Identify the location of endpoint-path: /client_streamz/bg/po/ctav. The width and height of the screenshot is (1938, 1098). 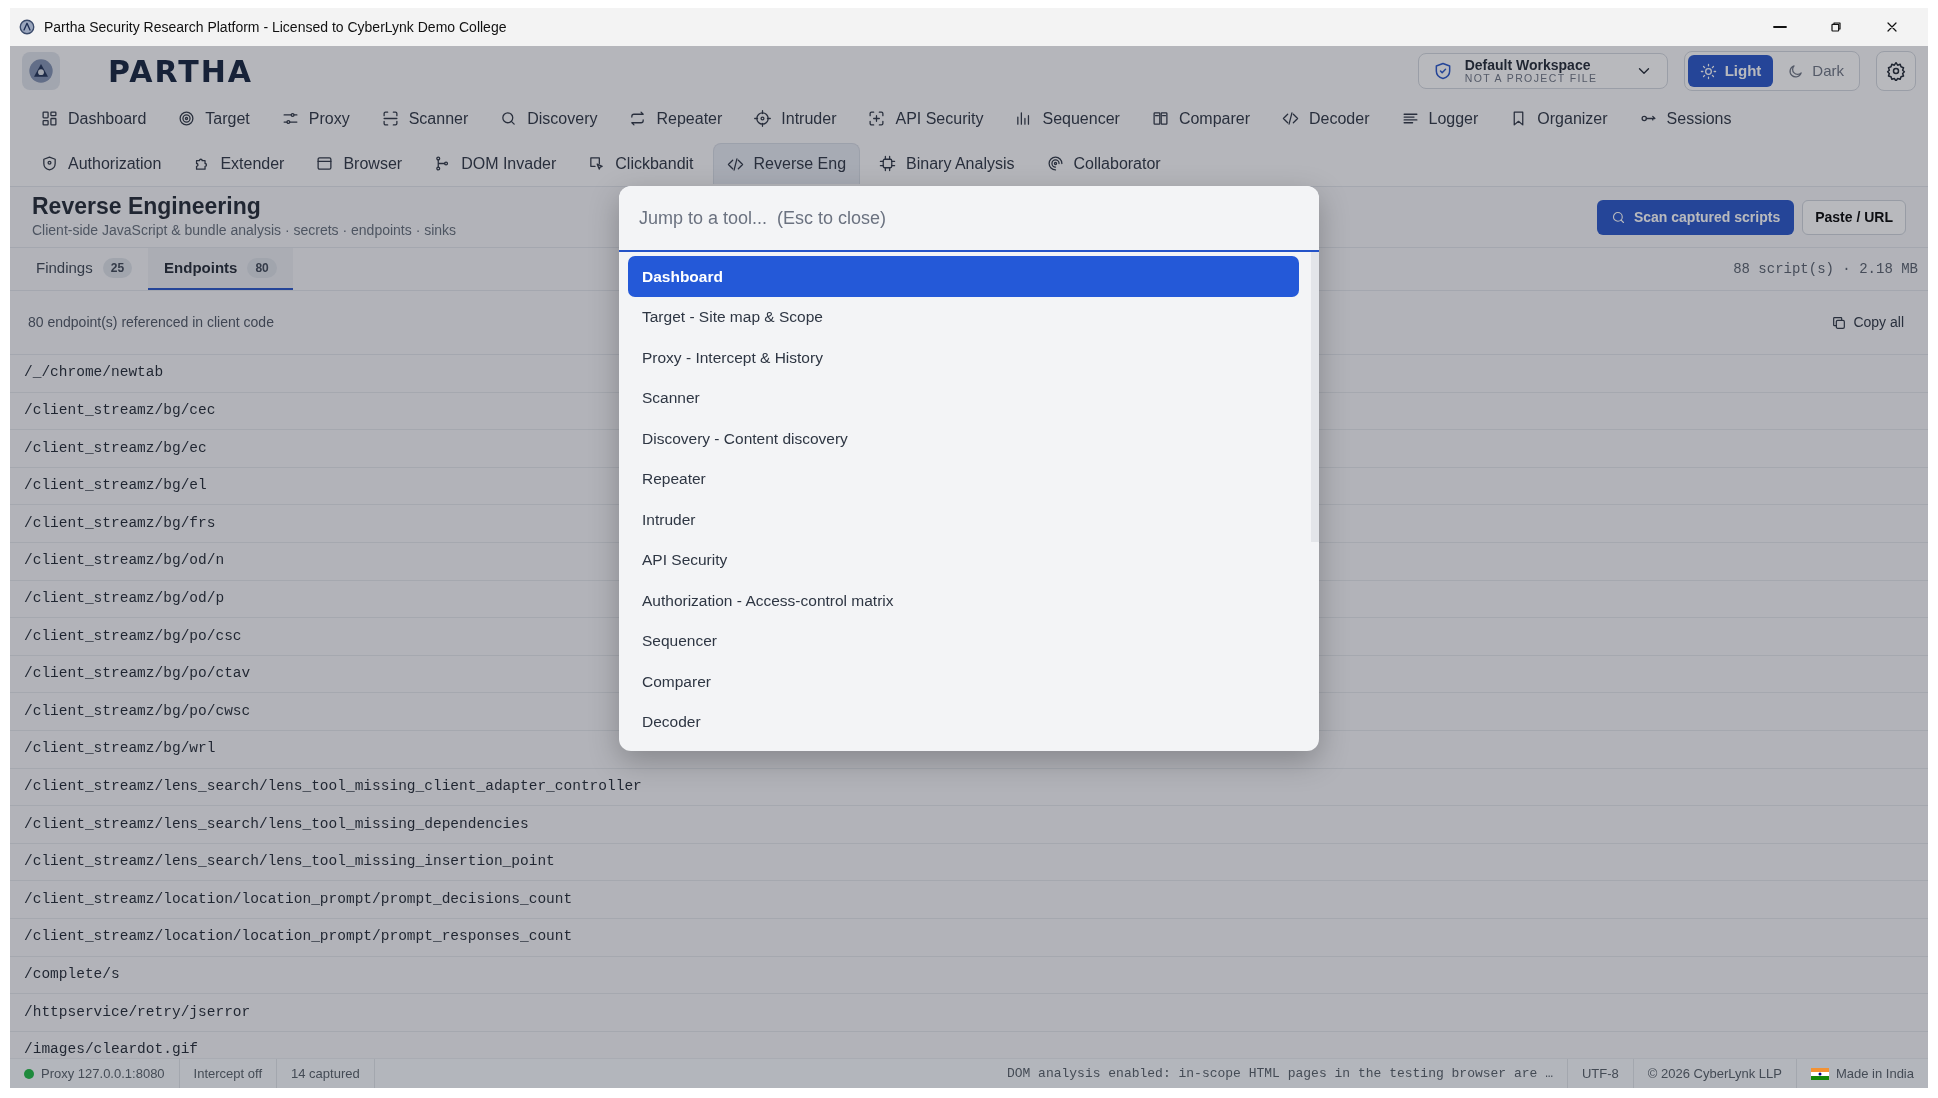
(137, 674).